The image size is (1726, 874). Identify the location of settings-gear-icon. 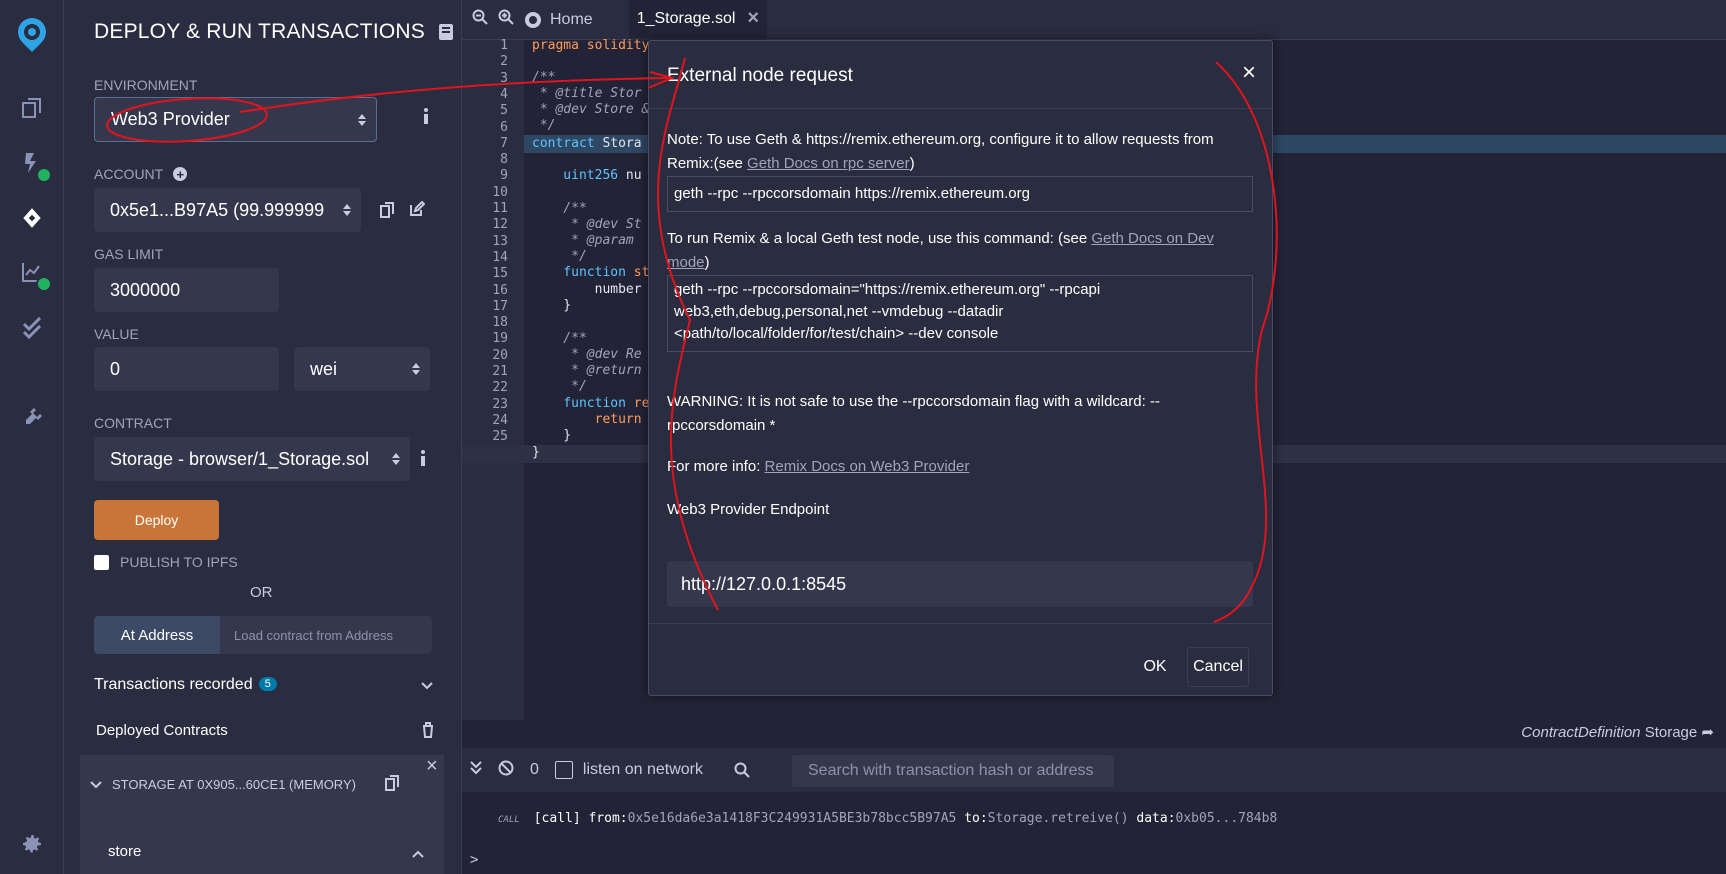
(32, 844).